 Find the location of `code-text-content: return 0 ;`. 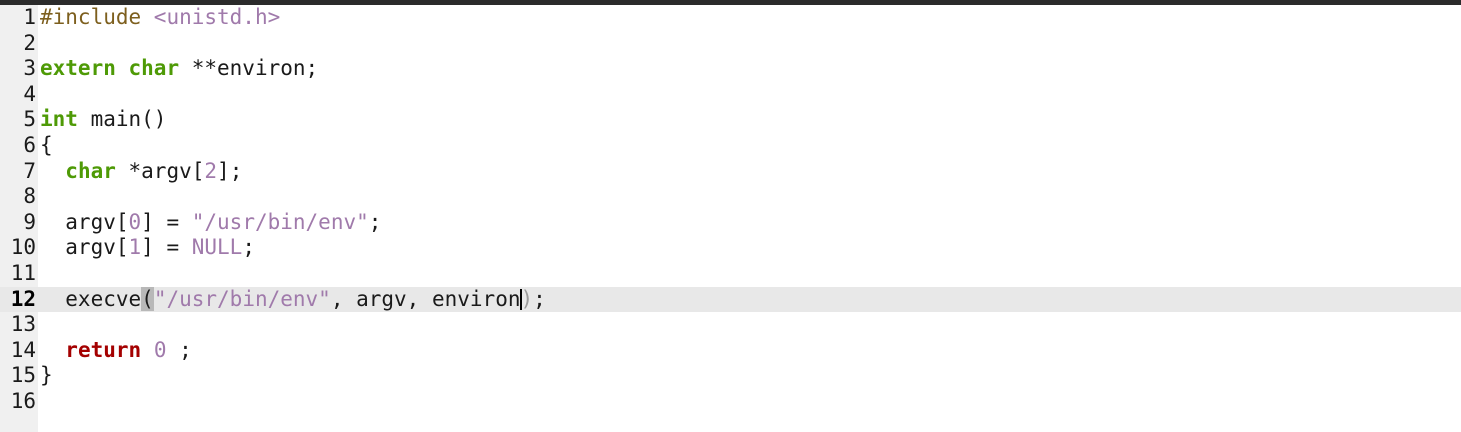

code-text-content: return 0 ; is located at coordinates (116, 350).